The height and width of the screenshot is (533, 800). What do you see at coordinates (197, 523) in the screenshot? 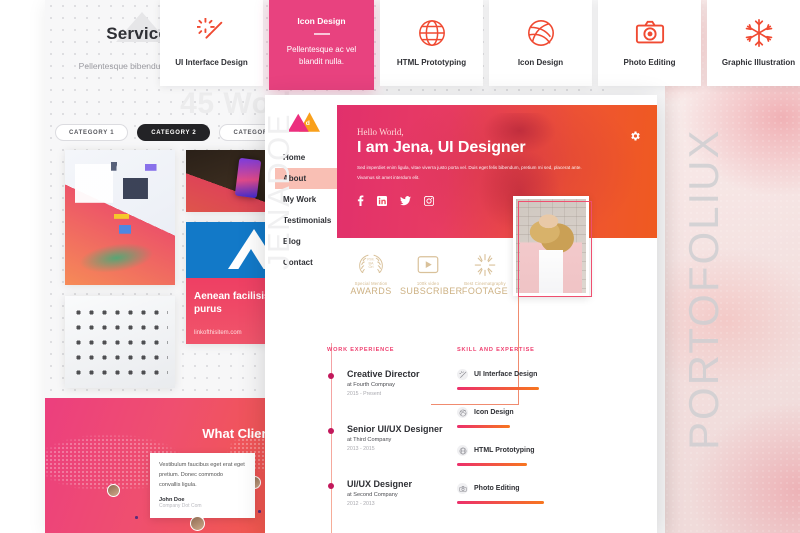
I see `avatar-active` at bounding box center [197, 523].